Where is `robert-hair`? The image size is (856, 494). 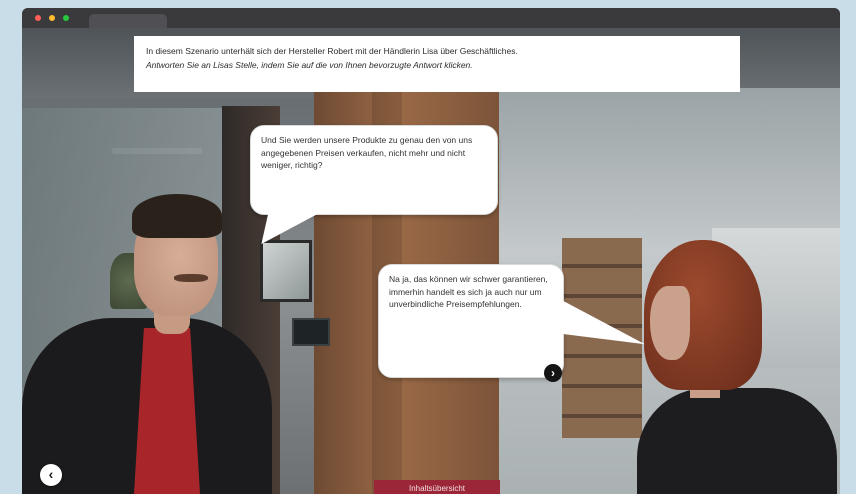
robert-hair is located at coordinates (177, 216).